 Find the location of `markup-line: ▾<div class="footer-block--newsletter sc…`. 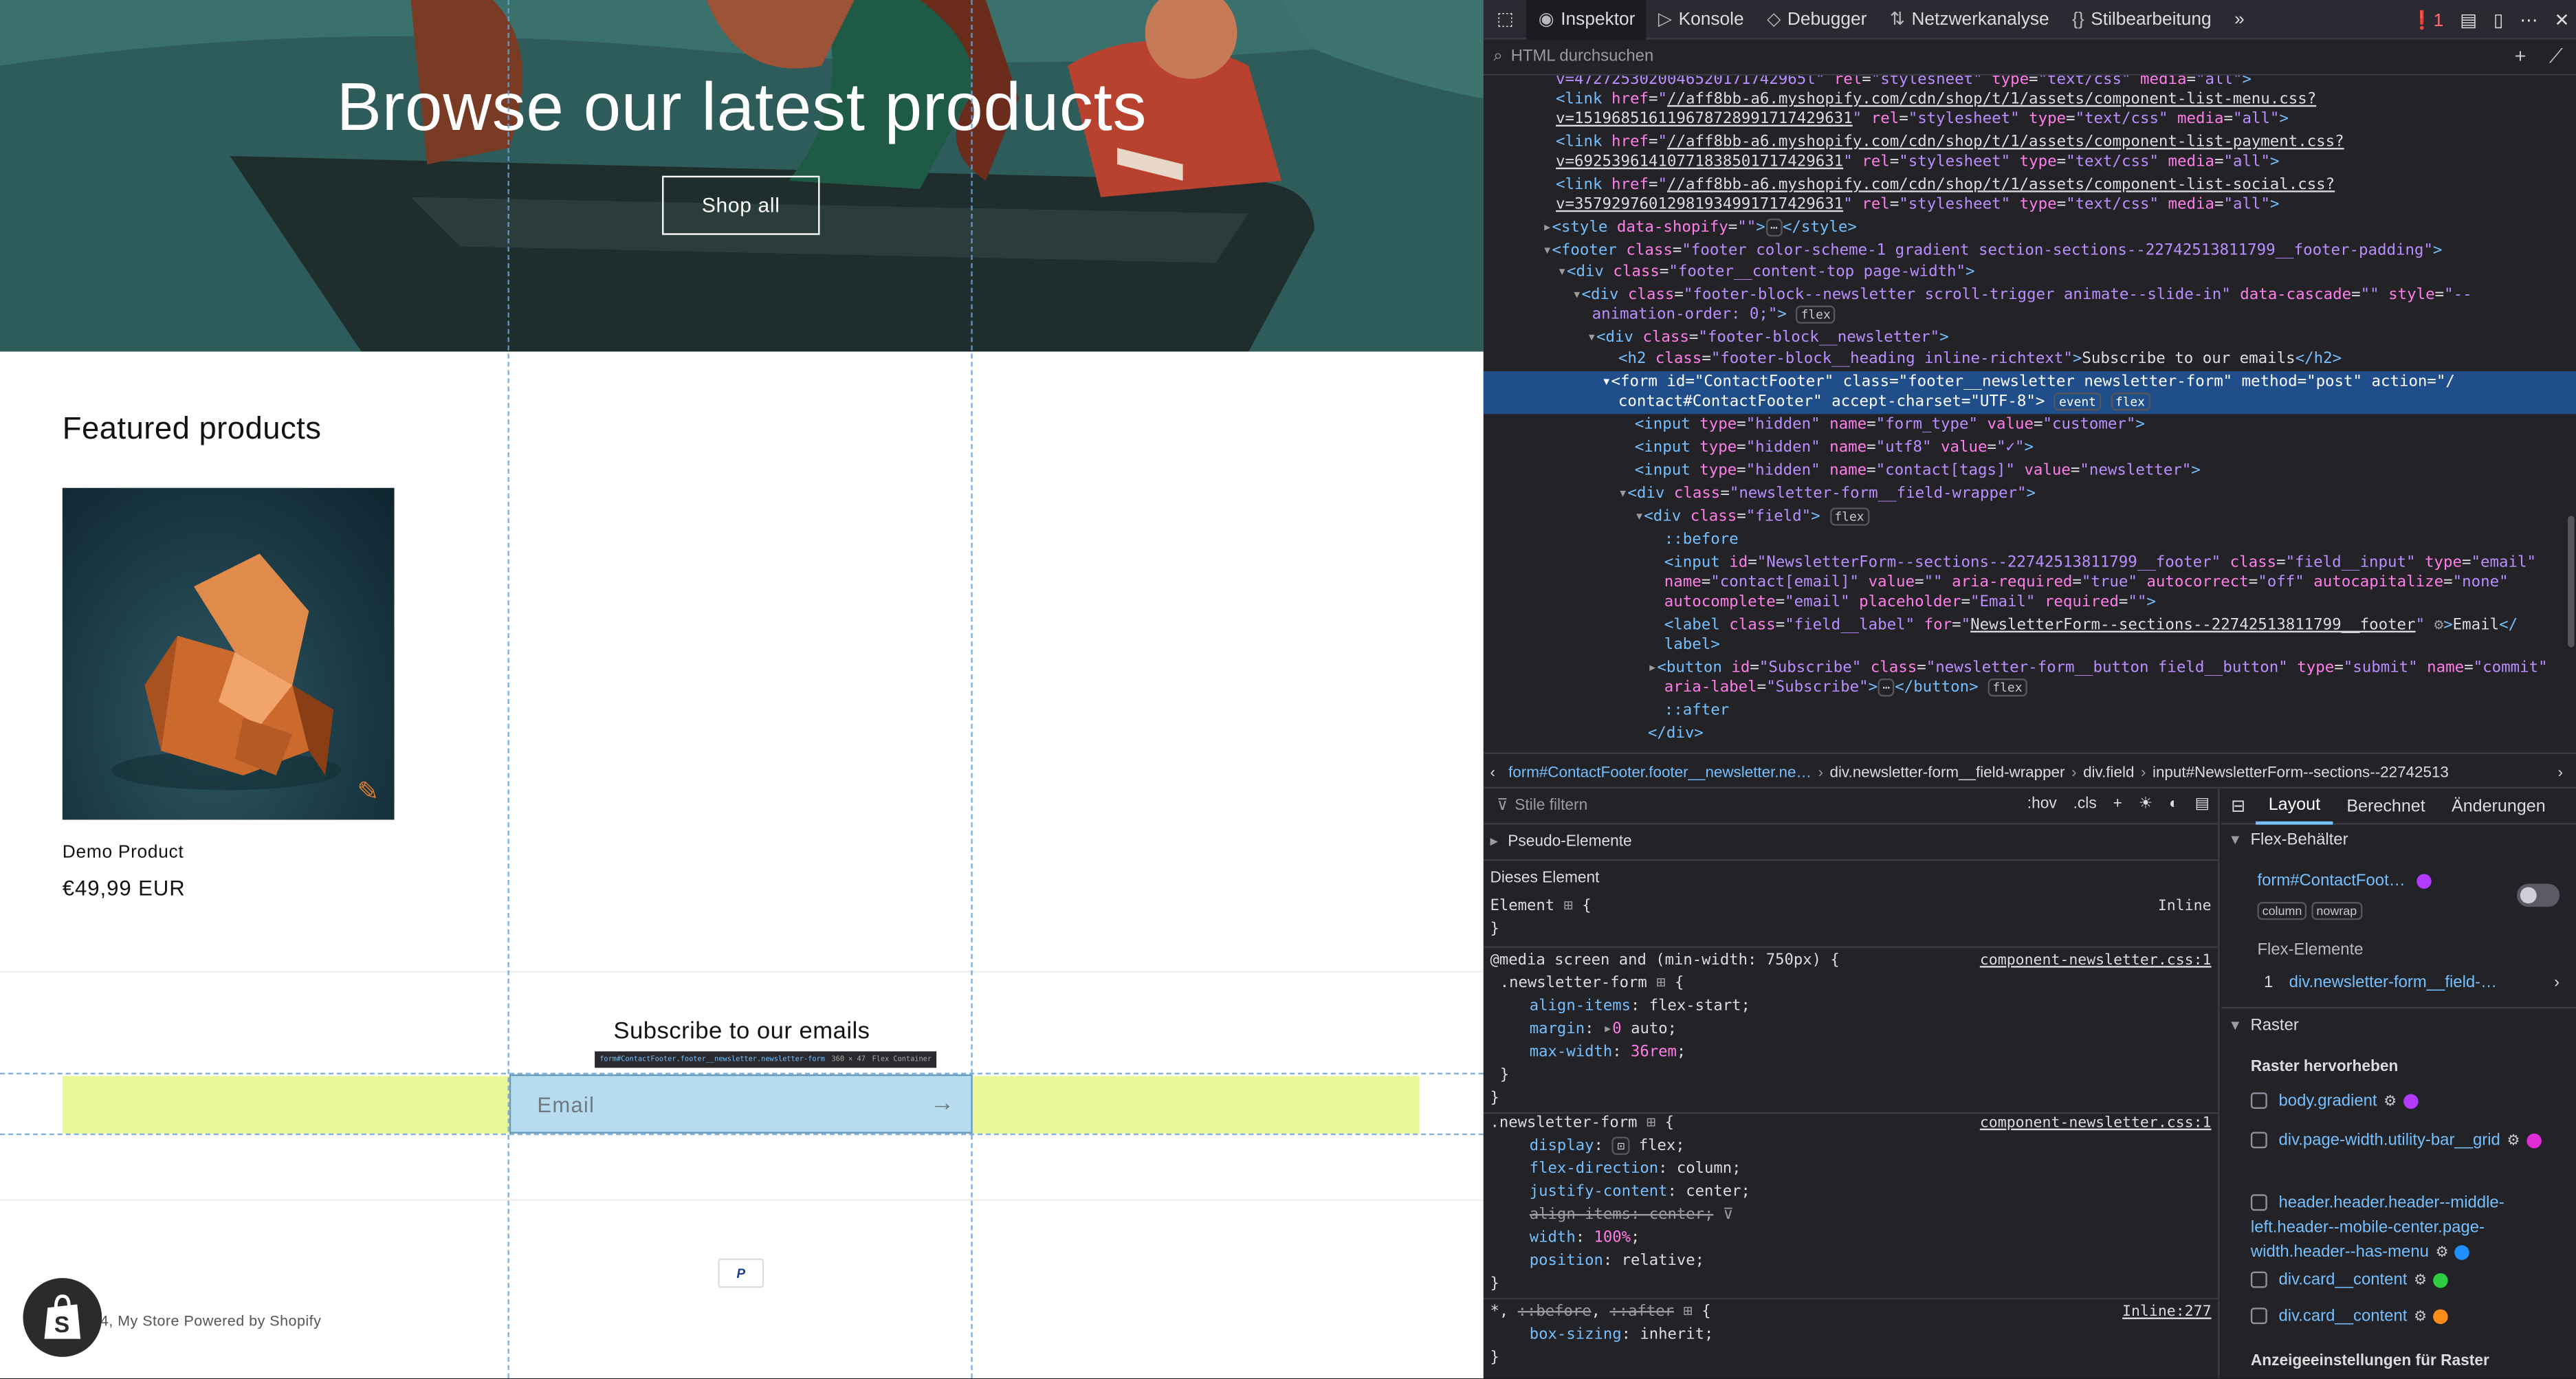

markup-line: ▾<div class="footer-block--newsletter sc… is located at coordinates (2022, 294).